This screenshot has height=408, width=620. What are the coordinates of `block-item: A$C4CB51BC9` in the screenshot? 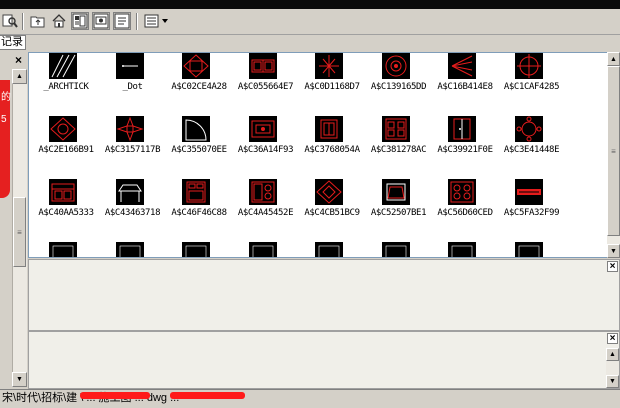 It's located at (332, 206).